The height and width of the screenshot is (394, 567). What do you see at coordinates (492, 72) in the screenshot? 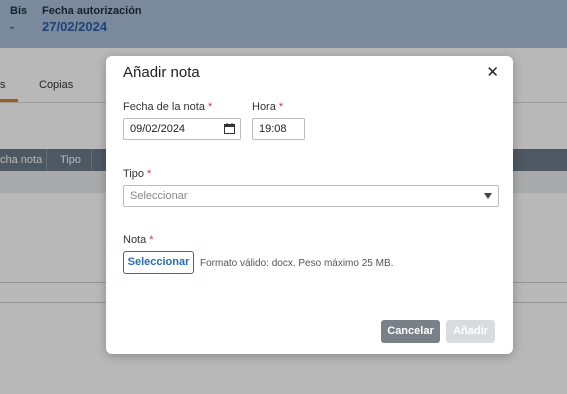
I see `close-icon: ✕` at bounding box center [492, 72].